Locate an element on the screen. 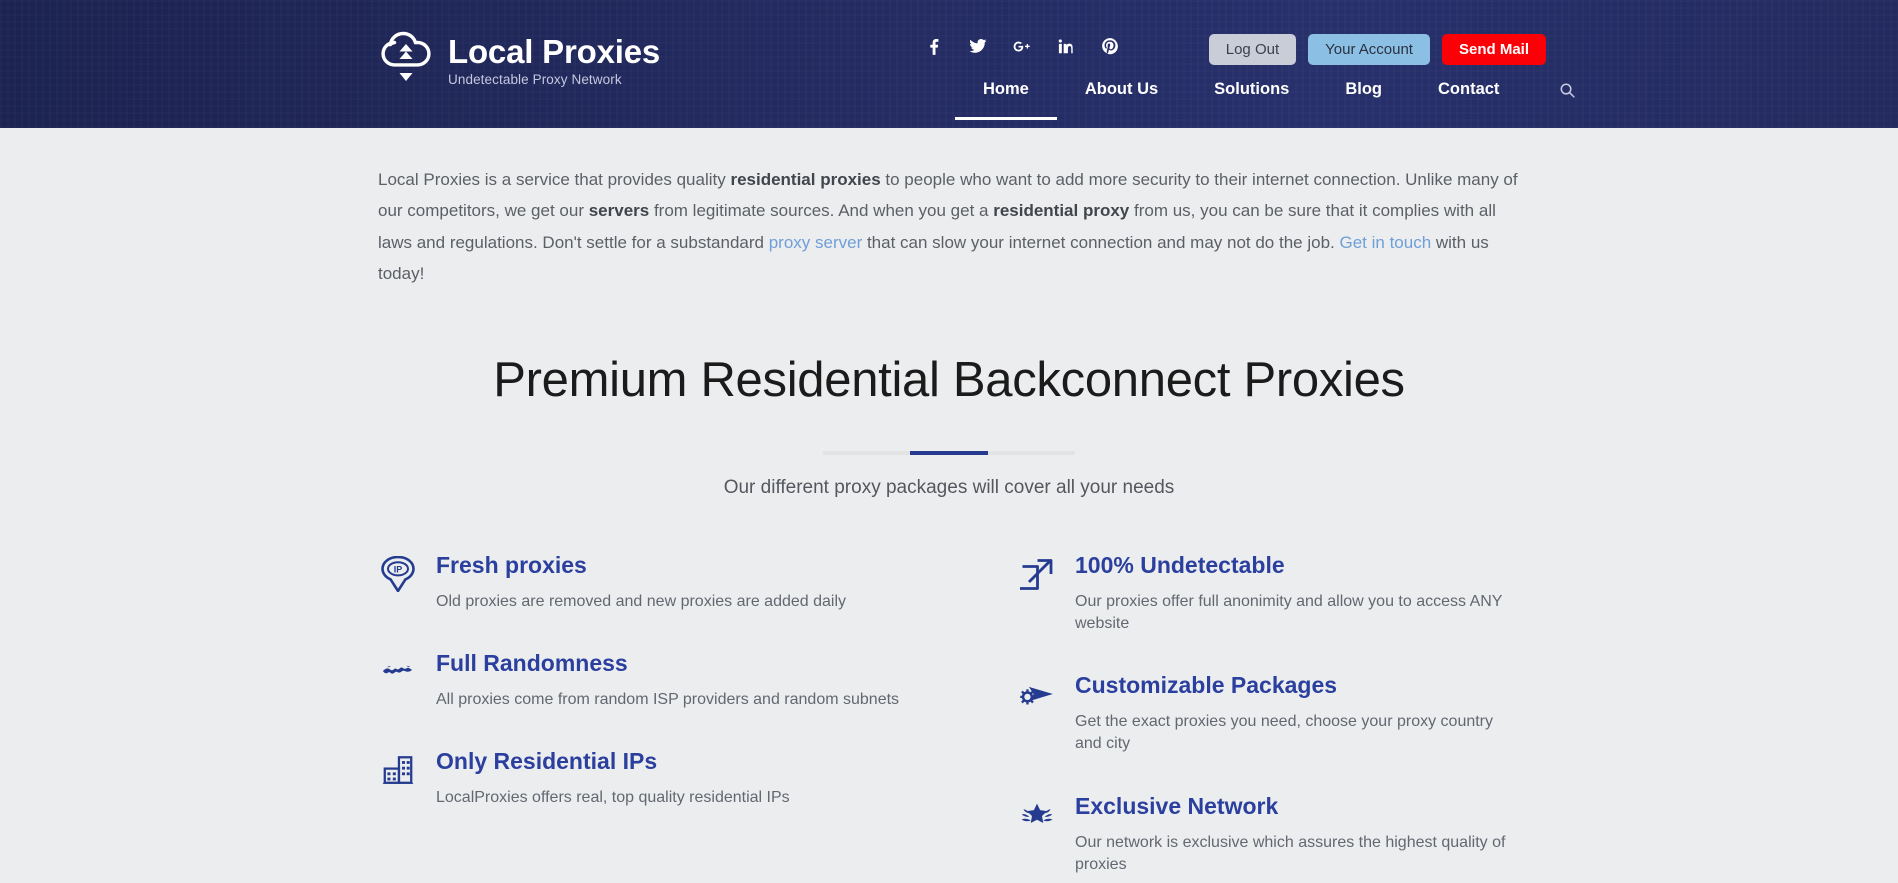 This screenshot has height=883, width=1898. divider-accent is located at coordinates (949, 452).